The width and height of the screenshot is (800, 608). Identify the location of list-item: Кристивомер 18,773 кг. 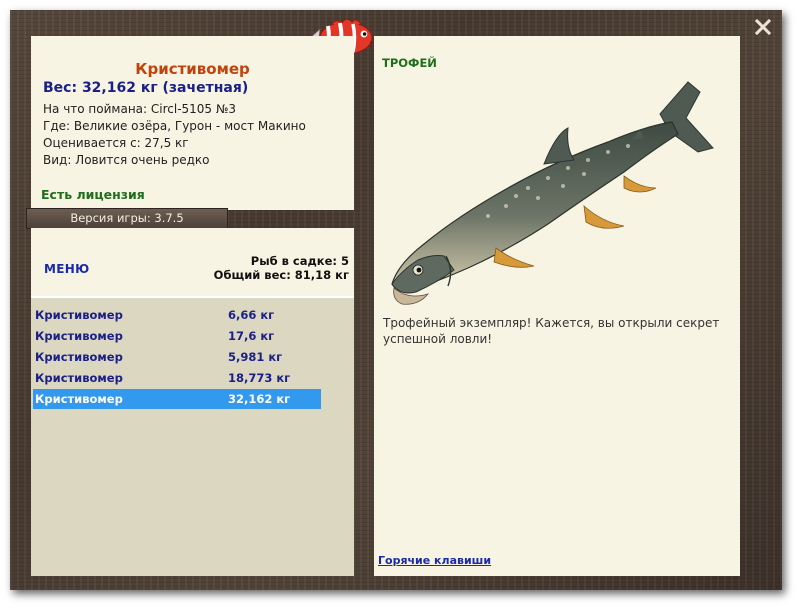
(177, 378).